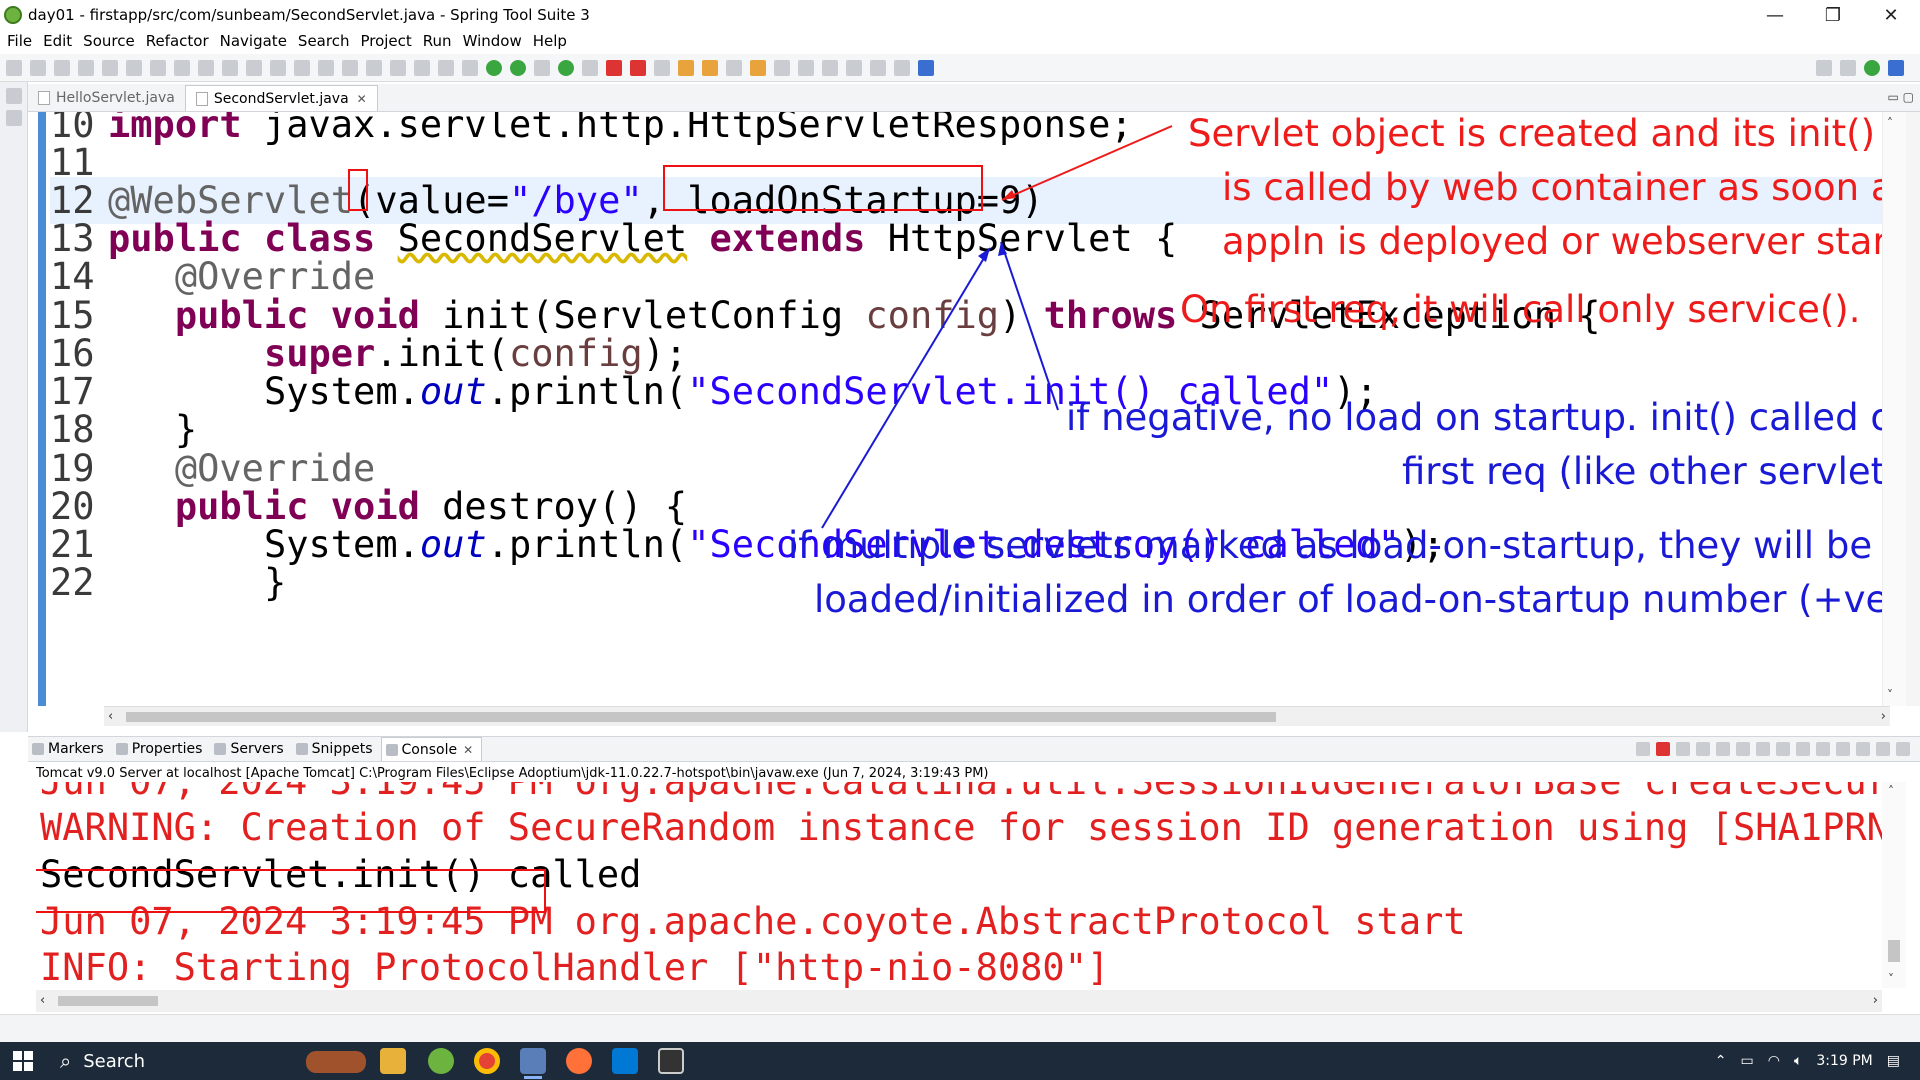 This screenshot has height=1080, width=1920. I want to click on edit-icon, so click(182, 67).